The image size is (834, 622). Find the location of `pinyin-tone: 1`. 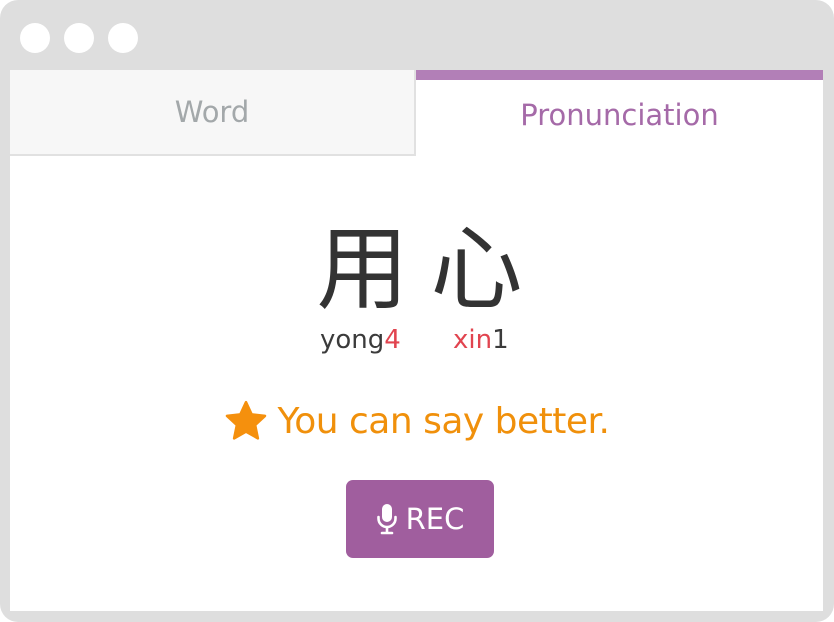

pinyin-tone: 1 is located at coordinates (500, 340).